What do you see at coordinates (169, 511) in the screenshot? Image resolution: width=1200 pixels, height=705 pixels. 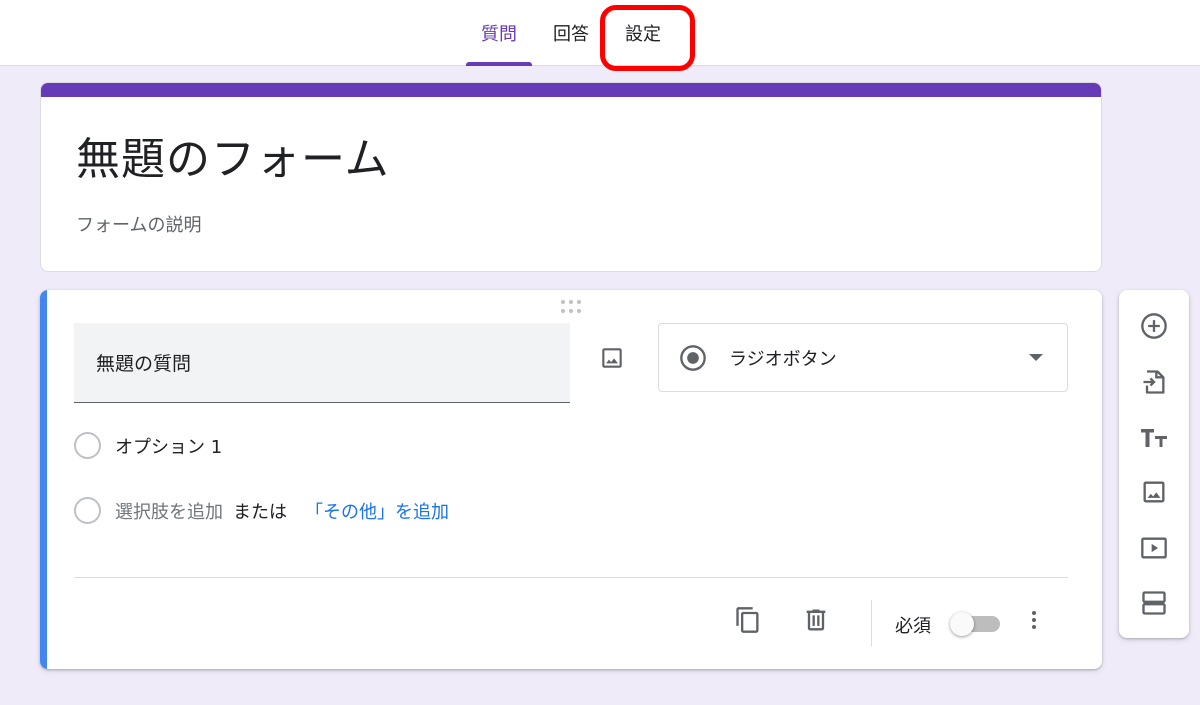 I see `add-option-button: 選択肢を追加` at bounding box center [169, 511].